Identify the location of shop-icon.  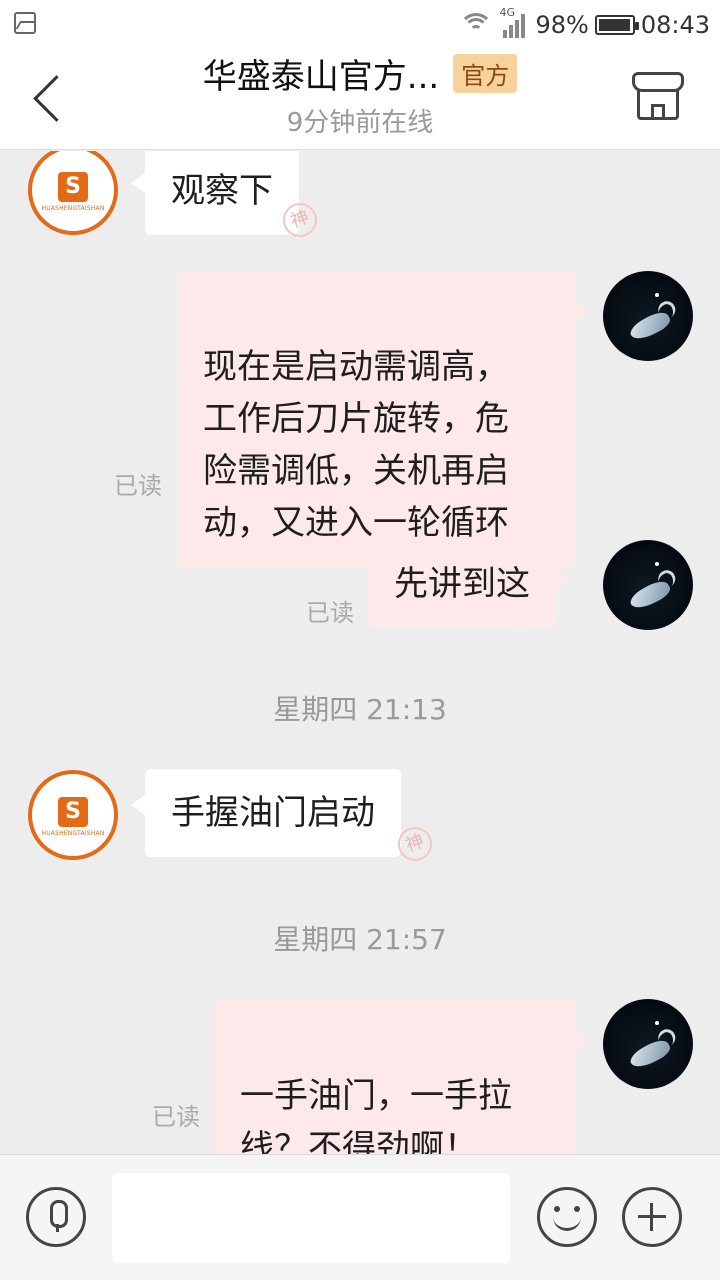
(658, 97).